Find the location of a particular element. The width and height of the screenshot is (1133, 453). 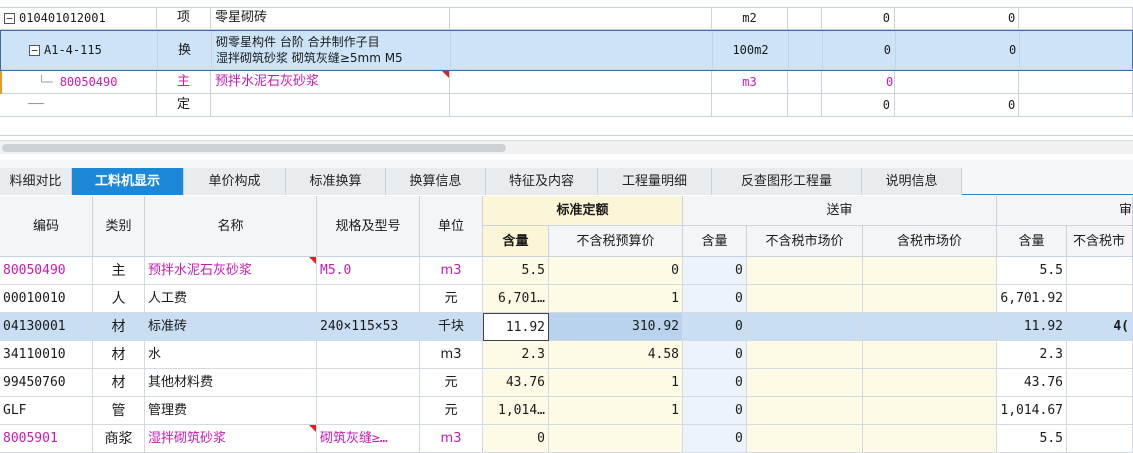

name-cell: 其他材料费 is located at coordinates (231, 383).